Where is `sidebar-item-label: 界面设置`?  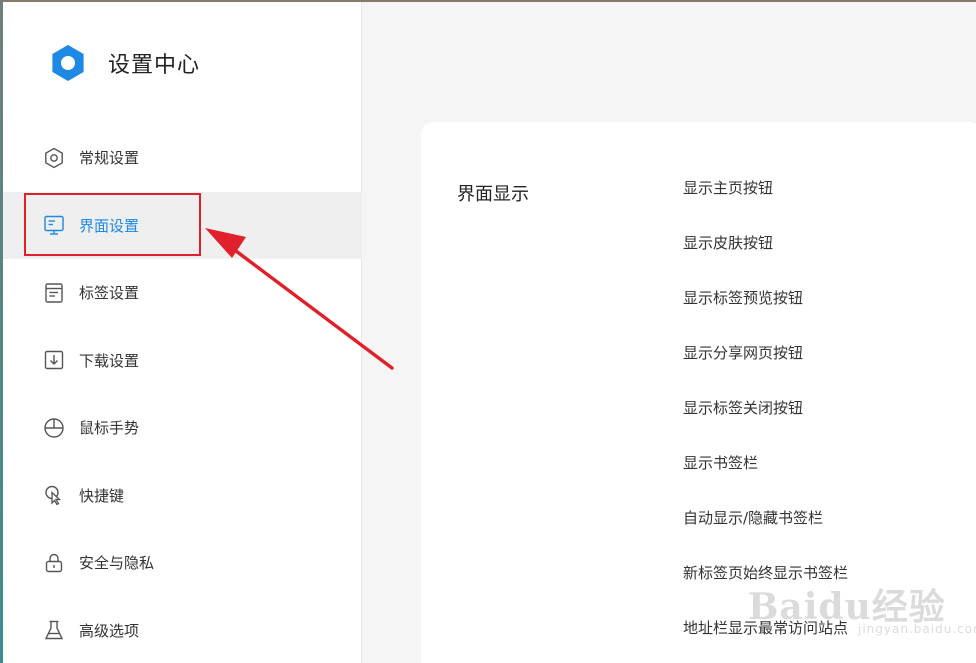 sidebar-item-label: 界面设置 is located at coordinates (109, 225).